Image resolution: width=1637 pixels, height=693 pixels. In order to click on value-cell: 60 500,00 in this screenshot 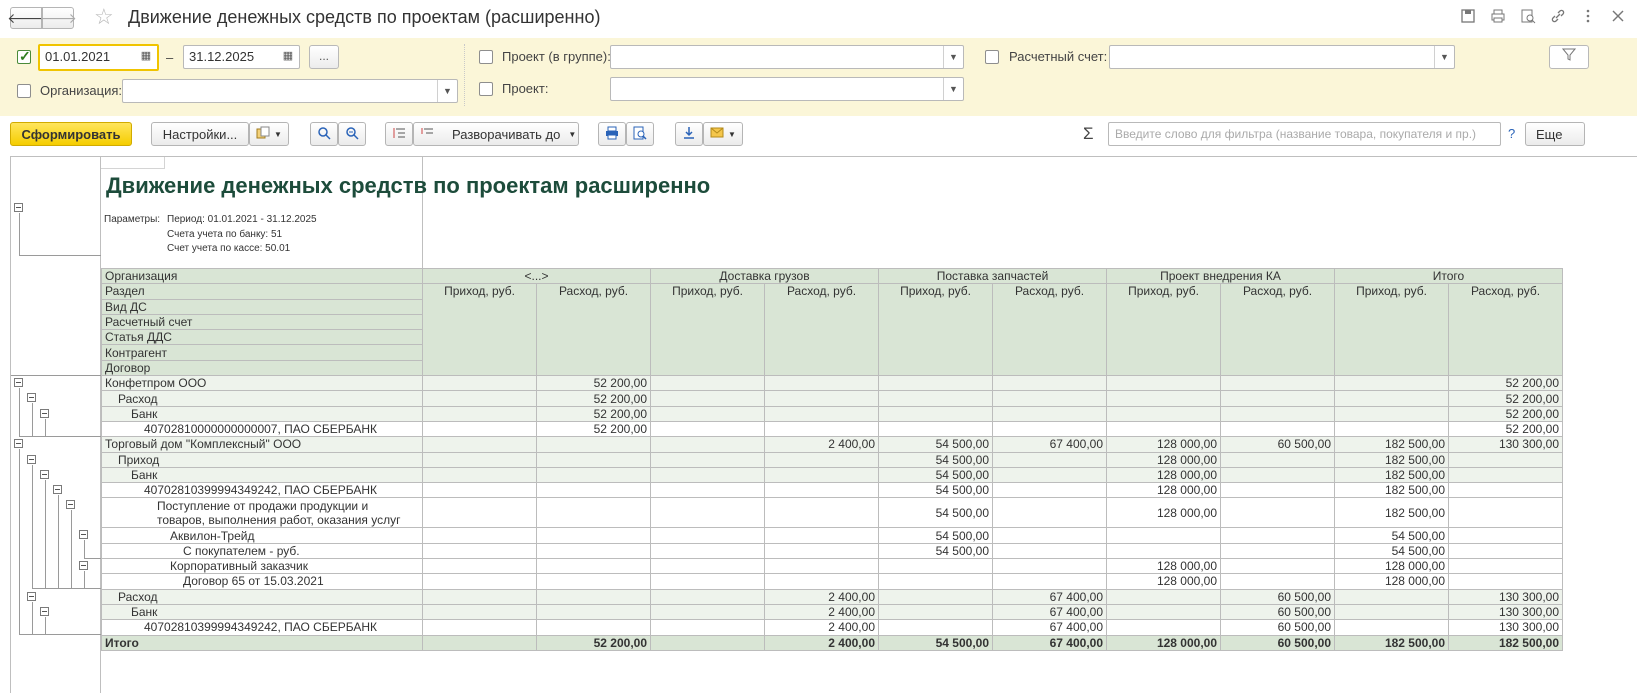, I will do `click(1277, 596)`.